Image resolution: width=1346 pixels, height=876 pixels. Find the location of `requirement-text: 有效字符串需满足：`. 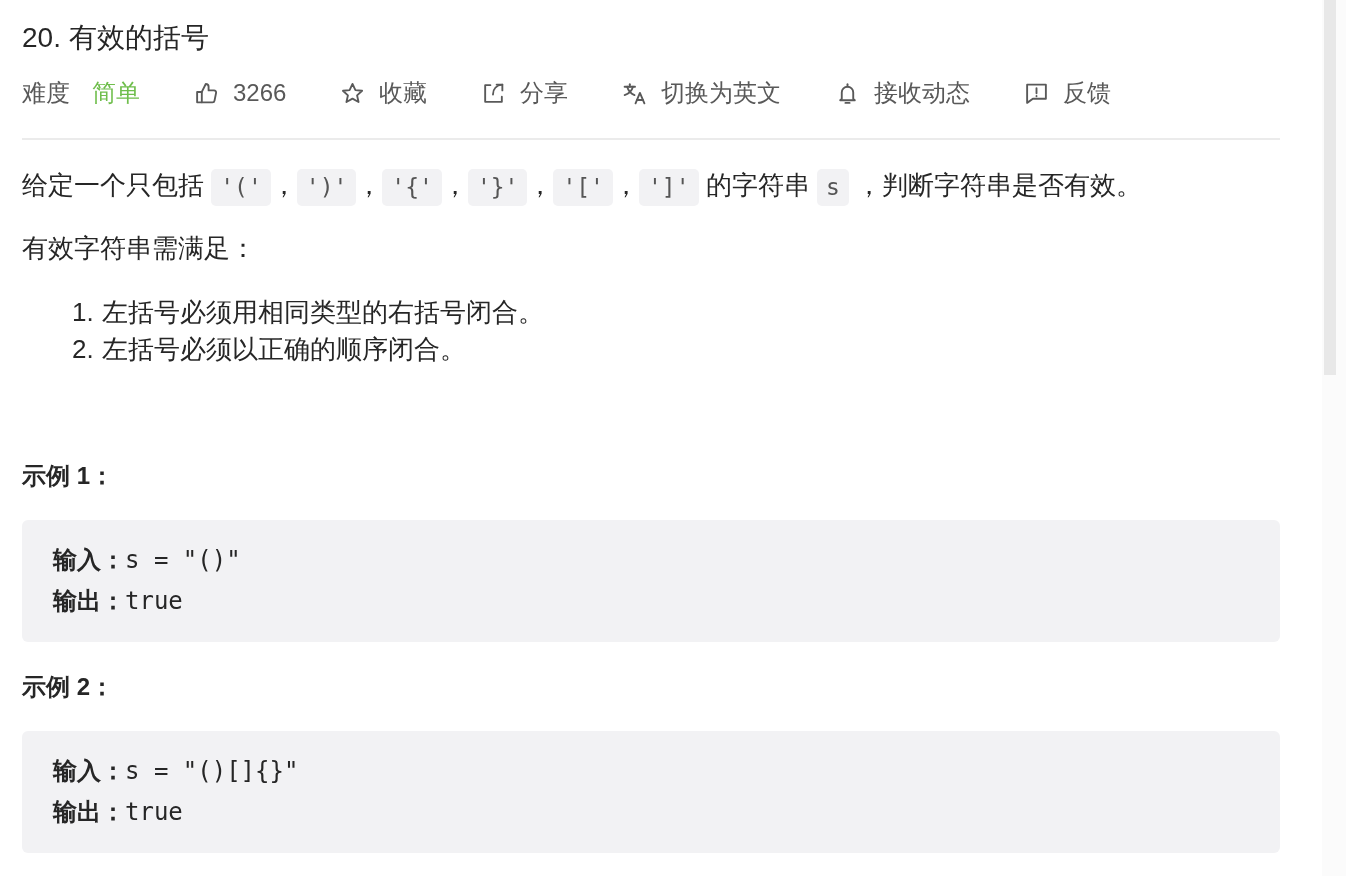

requirement-text: 有效字符串需满足： is located at coordinates (139, 248).